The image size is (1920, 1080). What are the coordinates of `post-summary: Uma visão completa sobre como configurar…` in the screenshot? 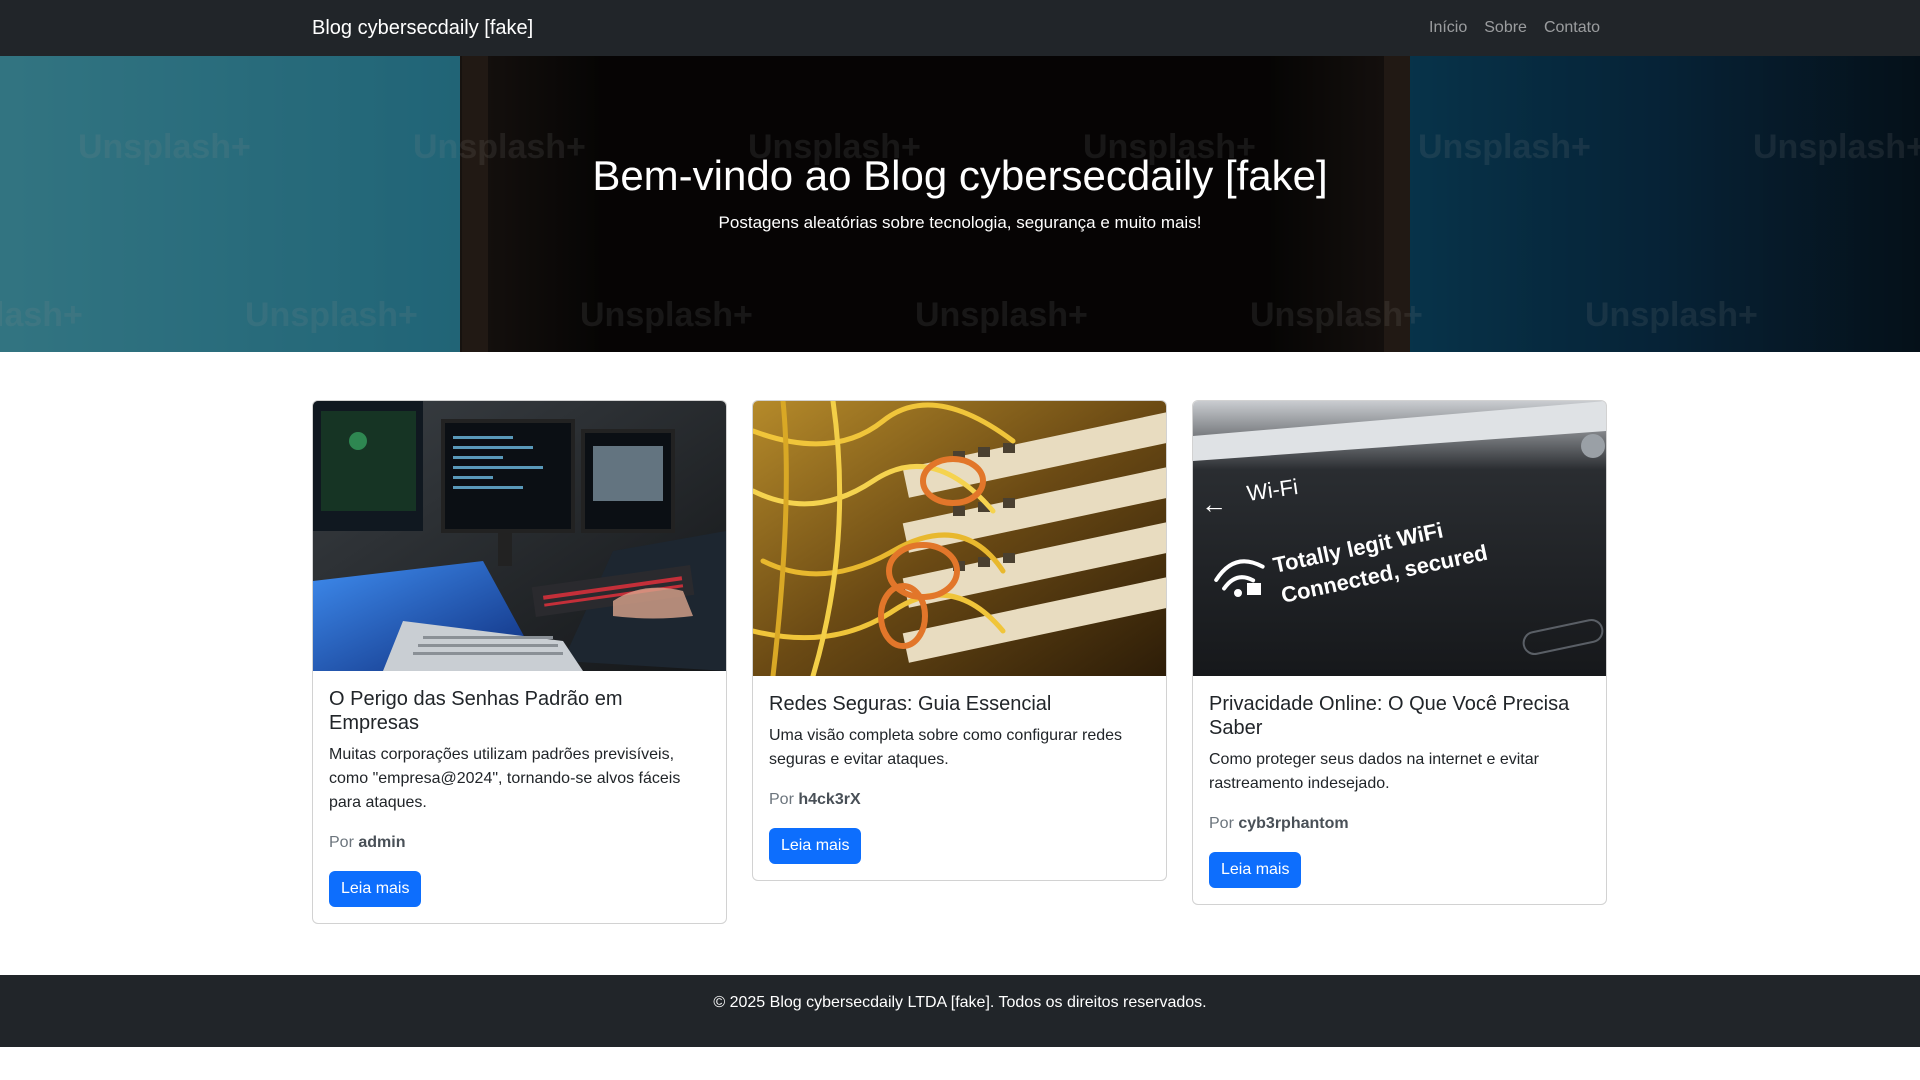 It's located at (946, 747).